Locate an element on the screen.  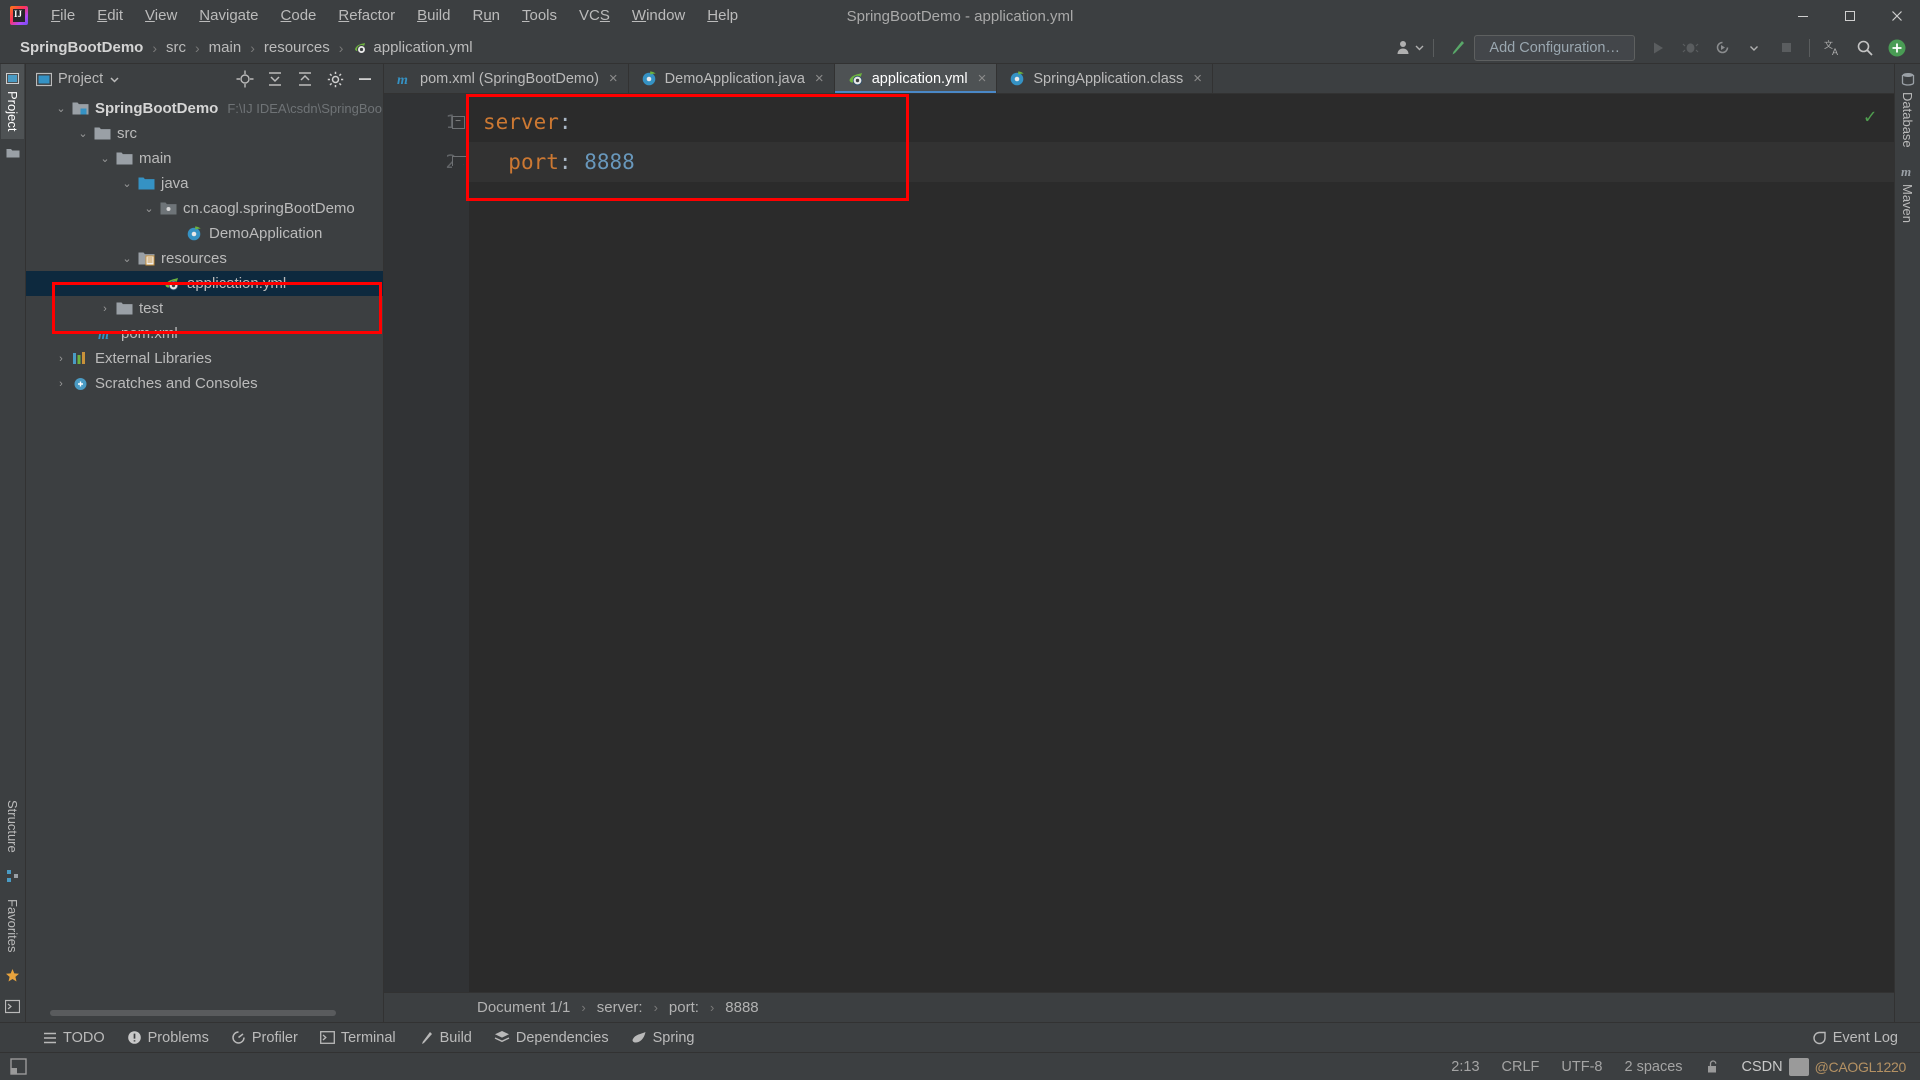
event-log-button: Event Log is located at coordinates (1855, 1038).